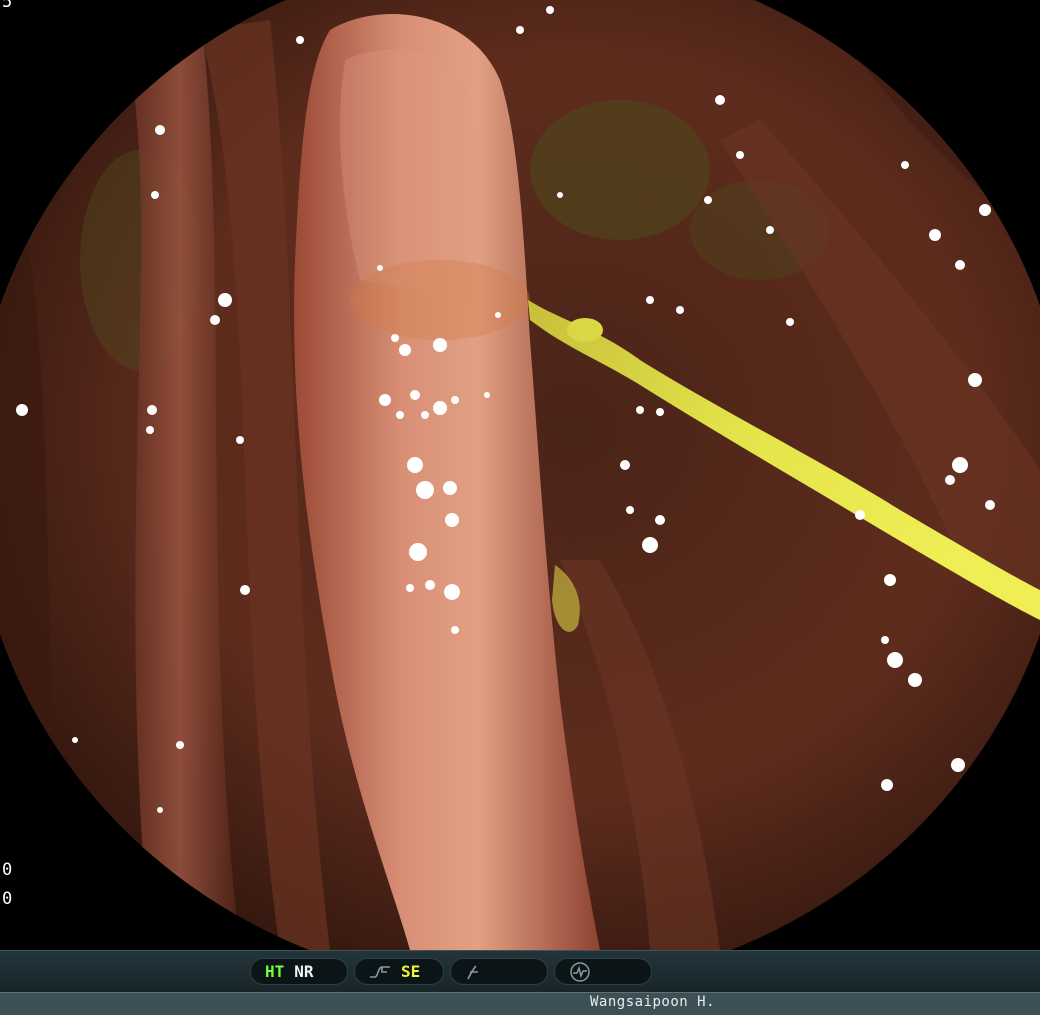  What do you see at coordinates (7, 899) in the screenshot?
I see `corner-indicator-lower-2: 0` at bounding box center [7, 899].